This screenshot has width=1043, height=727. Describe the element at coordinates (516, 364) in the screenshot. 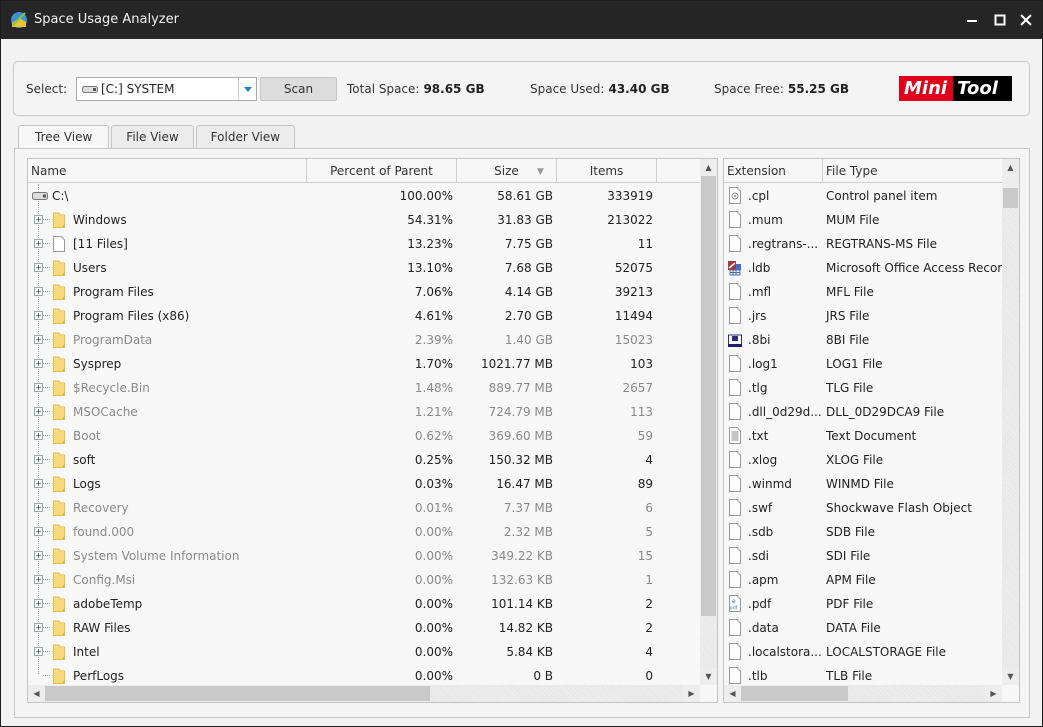

I see `row-size: 1021.77 MB` at that location.